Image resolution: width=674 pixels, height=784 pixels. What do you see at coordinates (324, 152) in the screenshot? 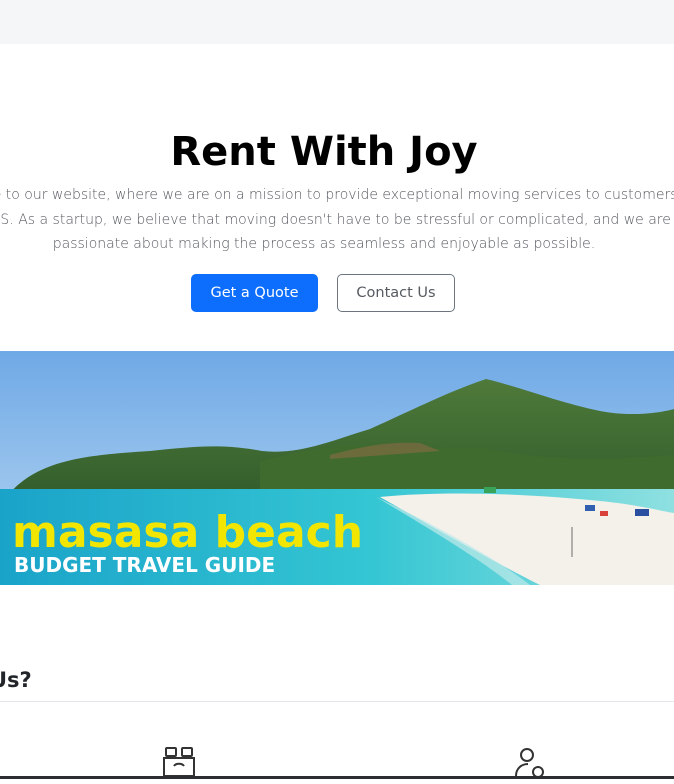
I see `hero-title: Rent With Joy` at bounding box center [324, 152].